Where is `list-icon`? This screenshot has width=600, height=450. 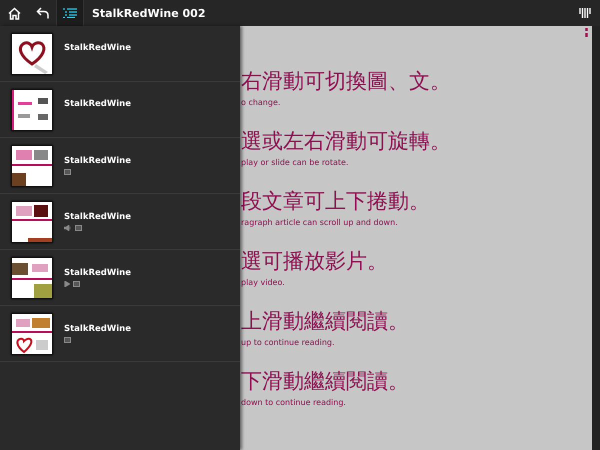 list-icon is located at coordinates (70, 13).